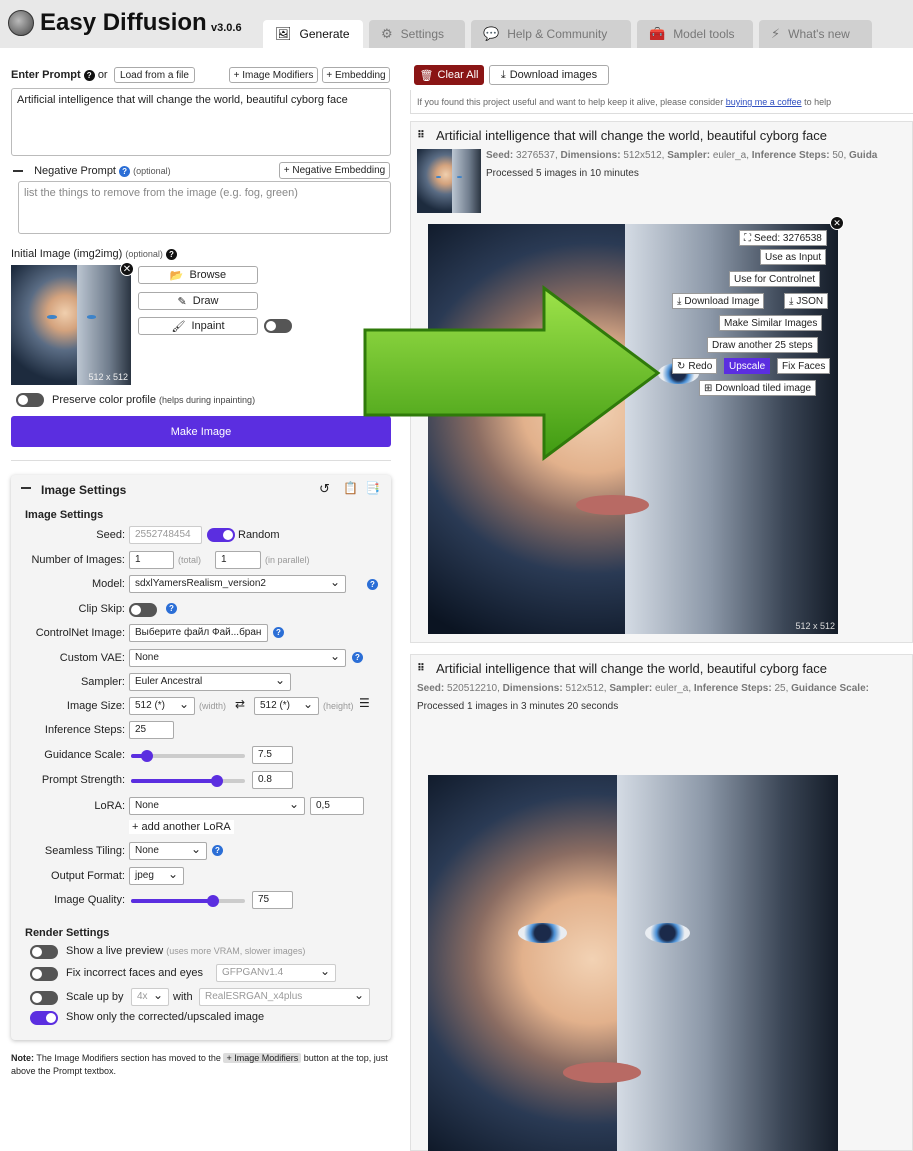 The image size is (913, 1151). Describe the element at coordinates (240, 704) in the screenshot. I see `swap-icon: ⇄` at that location.